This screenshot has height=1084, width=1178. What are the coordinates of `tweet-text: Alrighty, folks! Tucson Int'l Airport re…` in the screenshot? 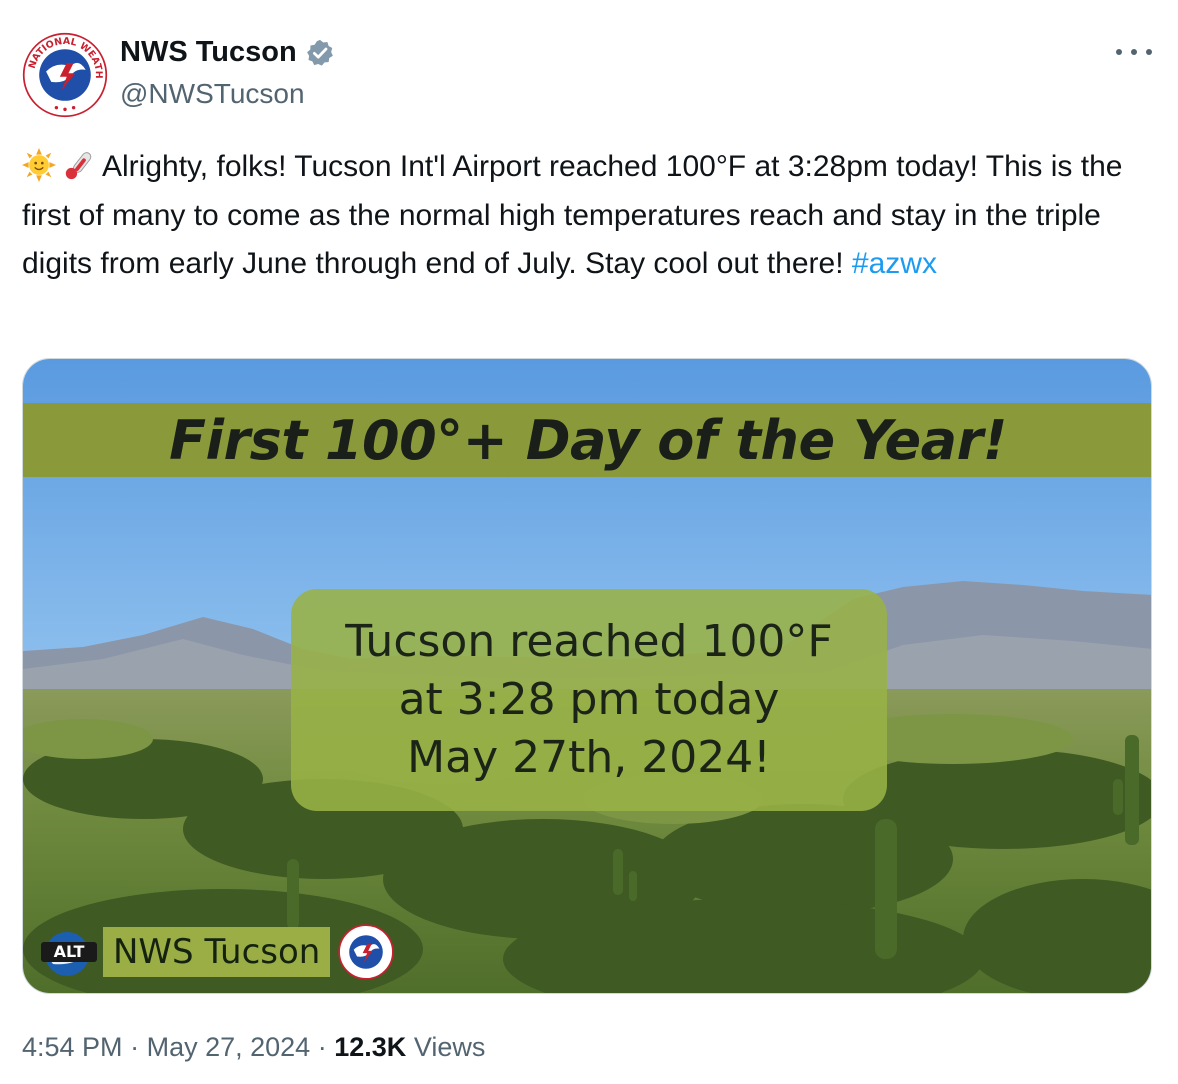 It's located at (587, 216).